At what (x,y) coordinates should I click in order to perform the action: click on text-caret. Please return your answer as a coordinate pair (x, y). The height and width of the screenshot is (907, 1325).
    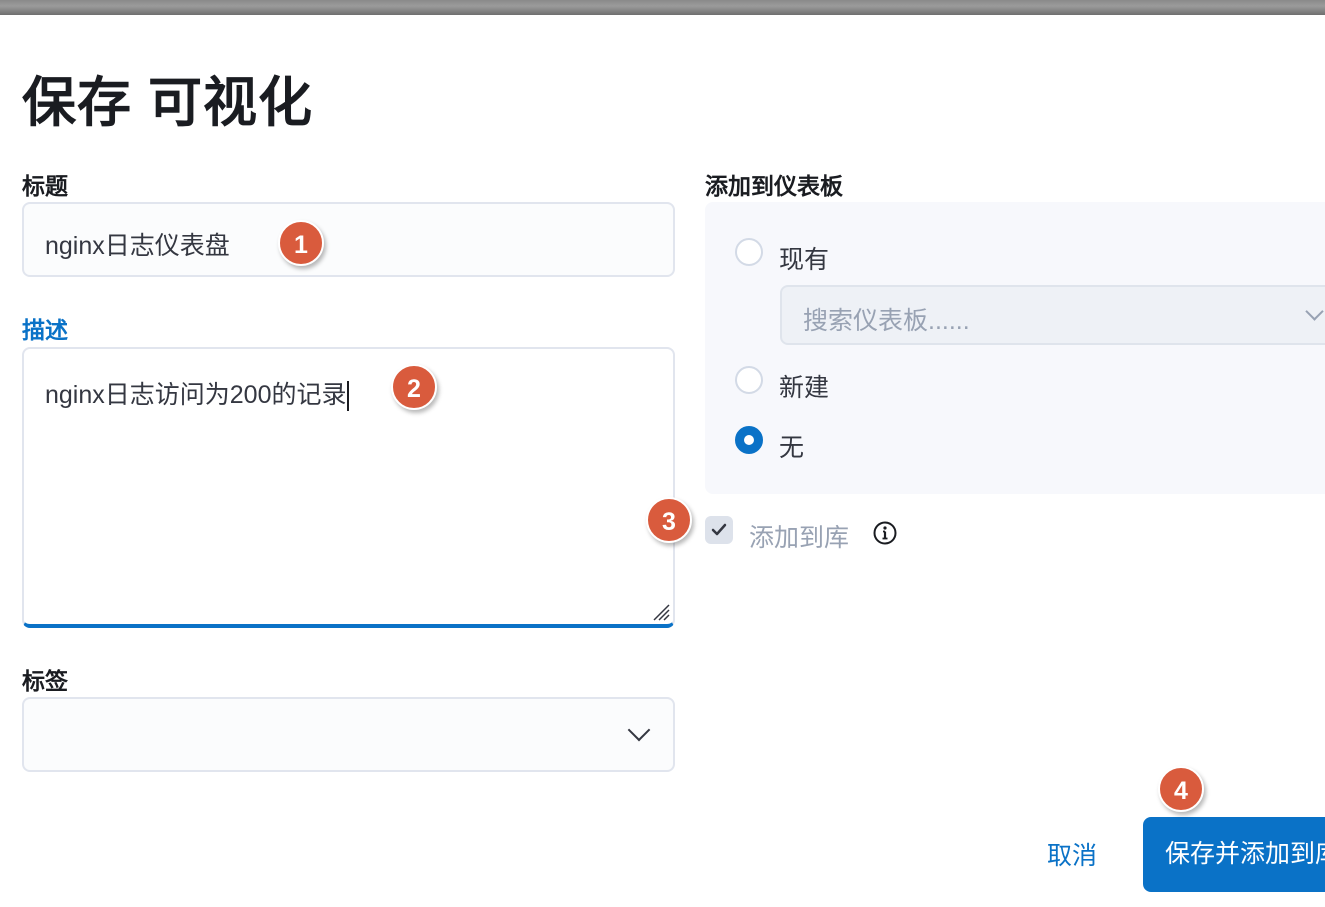
    Looking at the image, I should click on (348, 396).